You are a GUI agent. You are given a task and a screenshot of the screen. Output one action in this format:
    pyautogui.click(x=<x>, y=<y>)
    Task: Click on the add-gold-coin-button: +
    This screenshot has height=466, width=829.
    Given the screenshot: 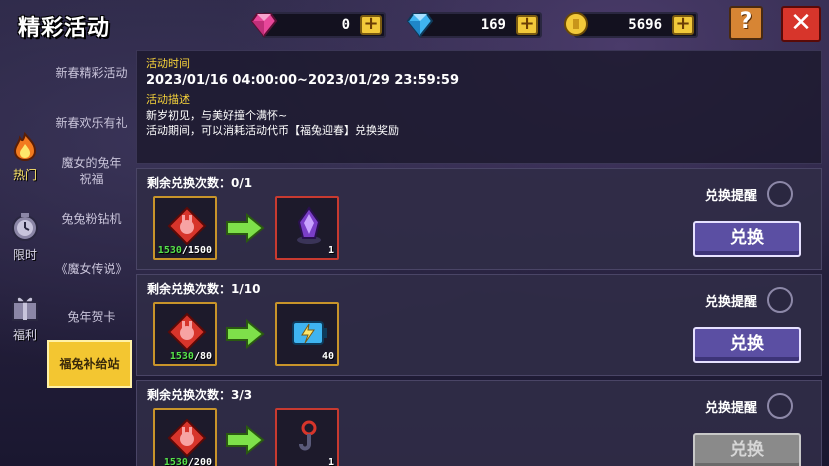 What is the action you would take?
    pyautogui.click(x=683, y=25)
    